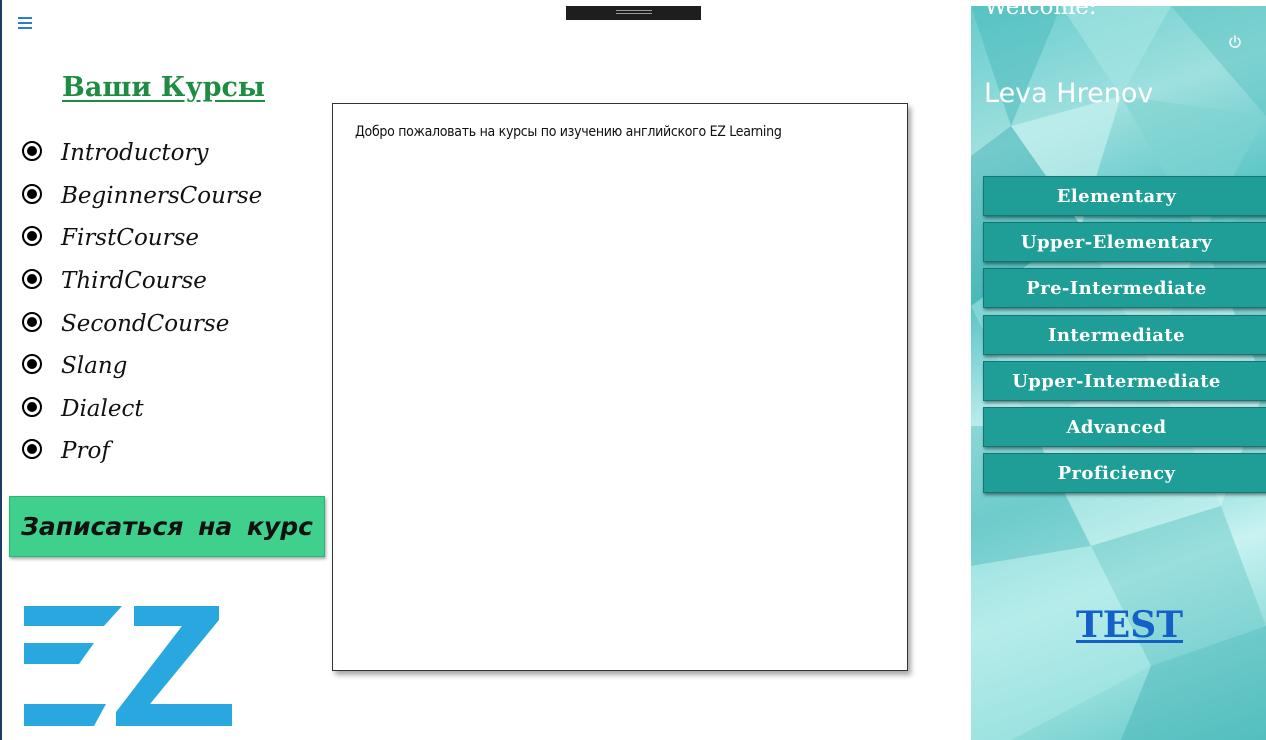 The height and width of the screenshot is (740, 1266). I want to click on welcome-label: Welcome:, so click(1040, 13).